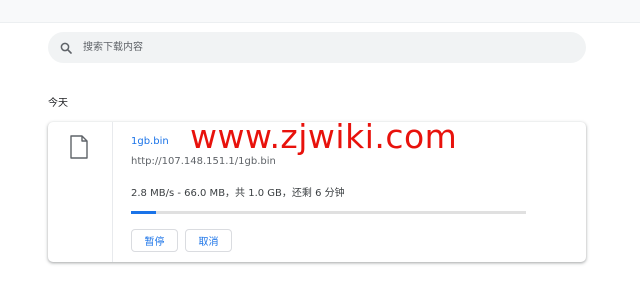 The width and height of the screenshot is (640, 281). I want to click on file-name-link: 1gb.bin, so click(150, 141).